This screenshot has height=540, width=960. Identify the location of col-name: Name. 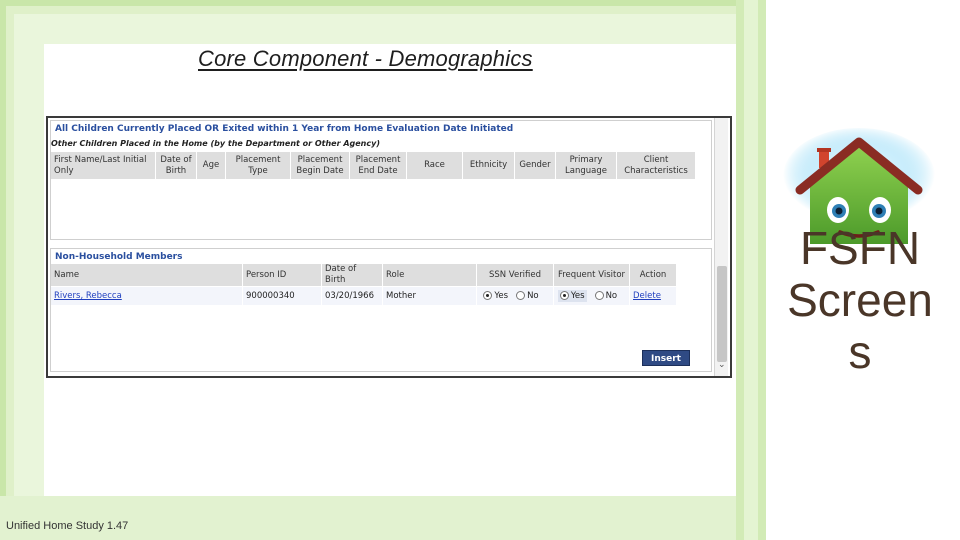
(146, 275).